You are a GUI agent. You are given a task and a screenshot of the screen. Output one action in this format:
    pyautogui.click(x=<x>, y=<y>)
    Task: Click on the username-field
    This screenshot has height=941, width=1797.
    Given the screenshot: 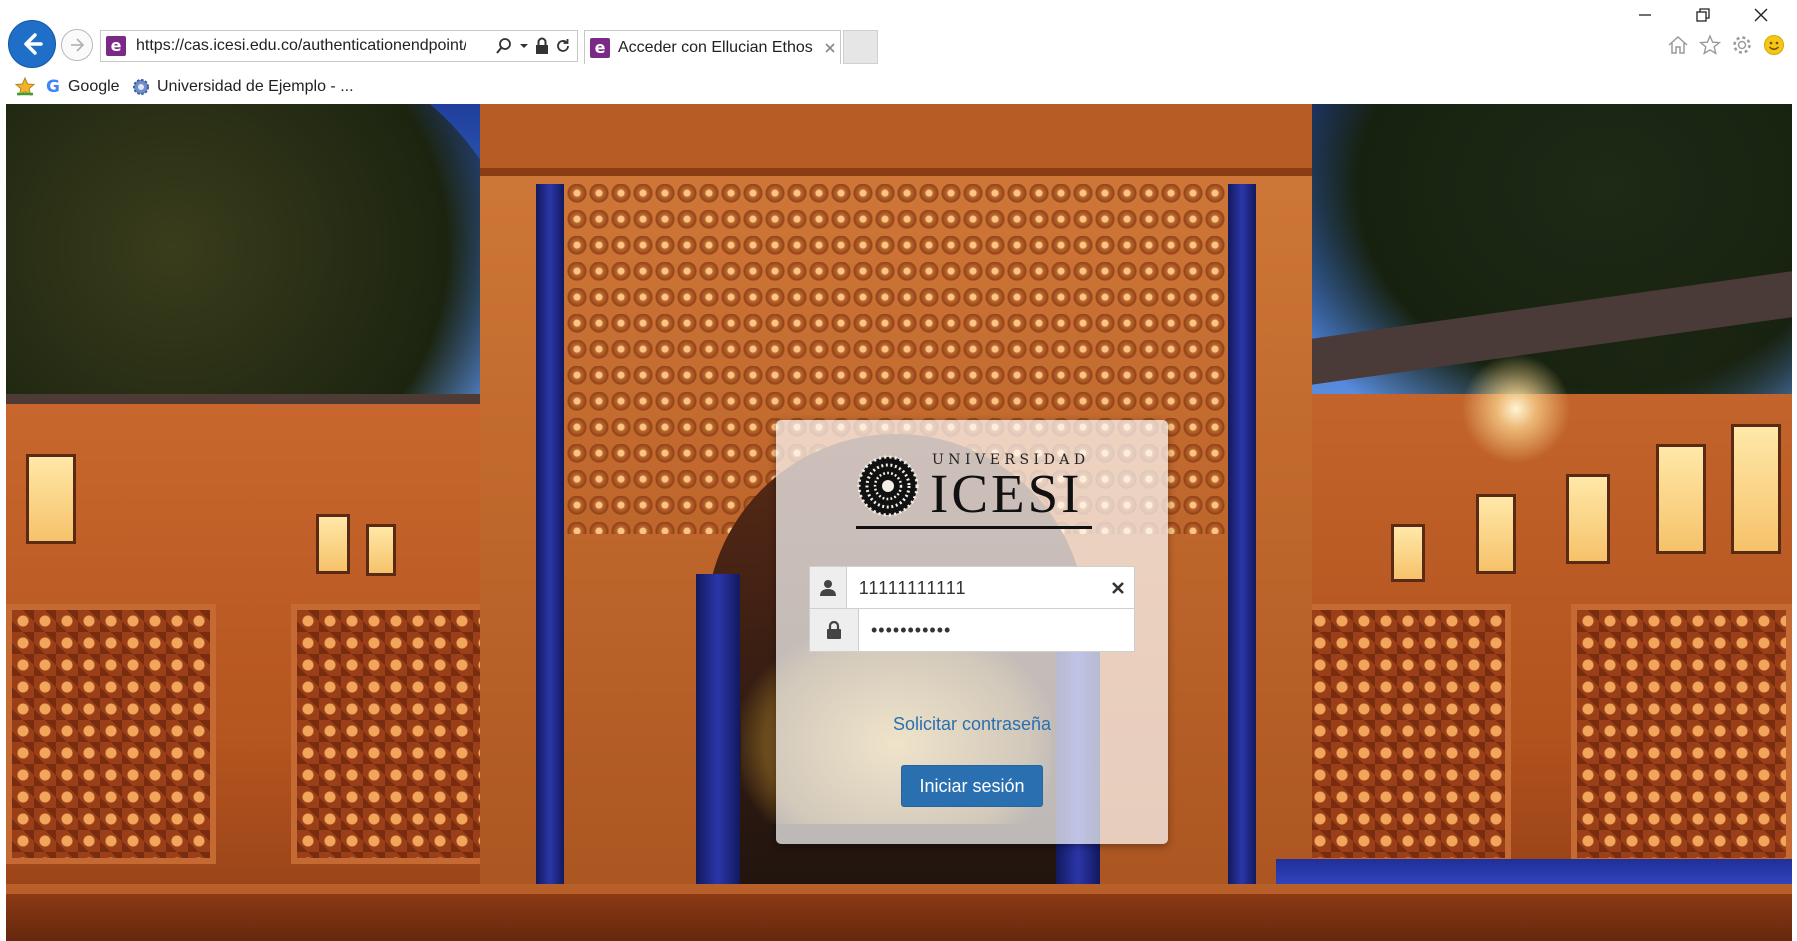 What is the action you would take?
    pyautogui.click(x=972, y=588)
    